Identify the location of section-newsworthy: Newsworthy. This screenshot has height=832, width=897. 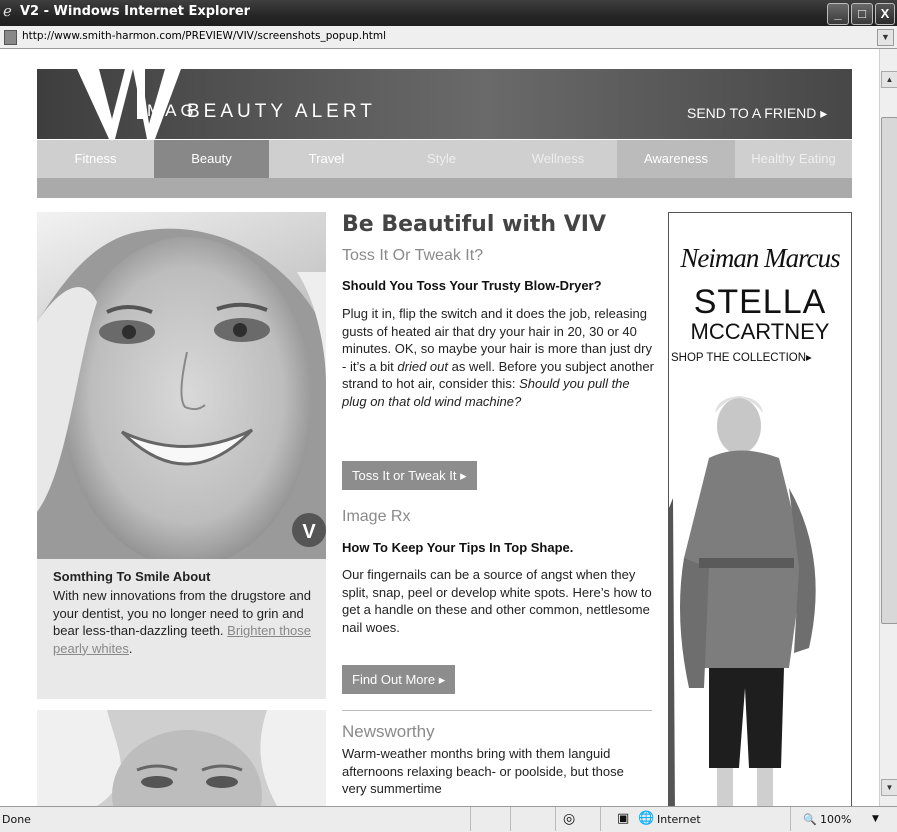
(388, 731).